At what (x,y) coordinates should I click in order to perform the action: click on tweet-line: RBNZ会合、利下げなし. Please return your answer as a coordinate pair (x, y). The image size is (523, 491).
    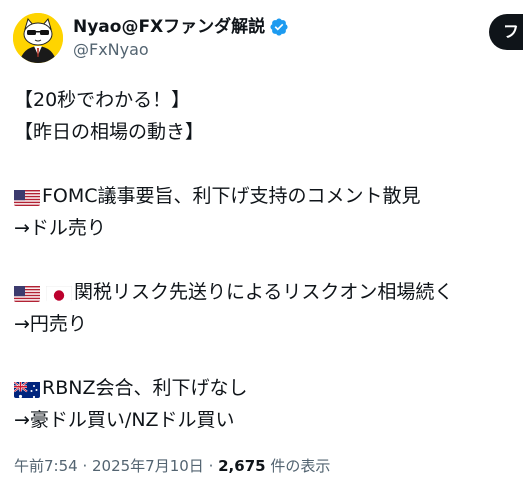
    Looking at the image, I should click on (266, 388).